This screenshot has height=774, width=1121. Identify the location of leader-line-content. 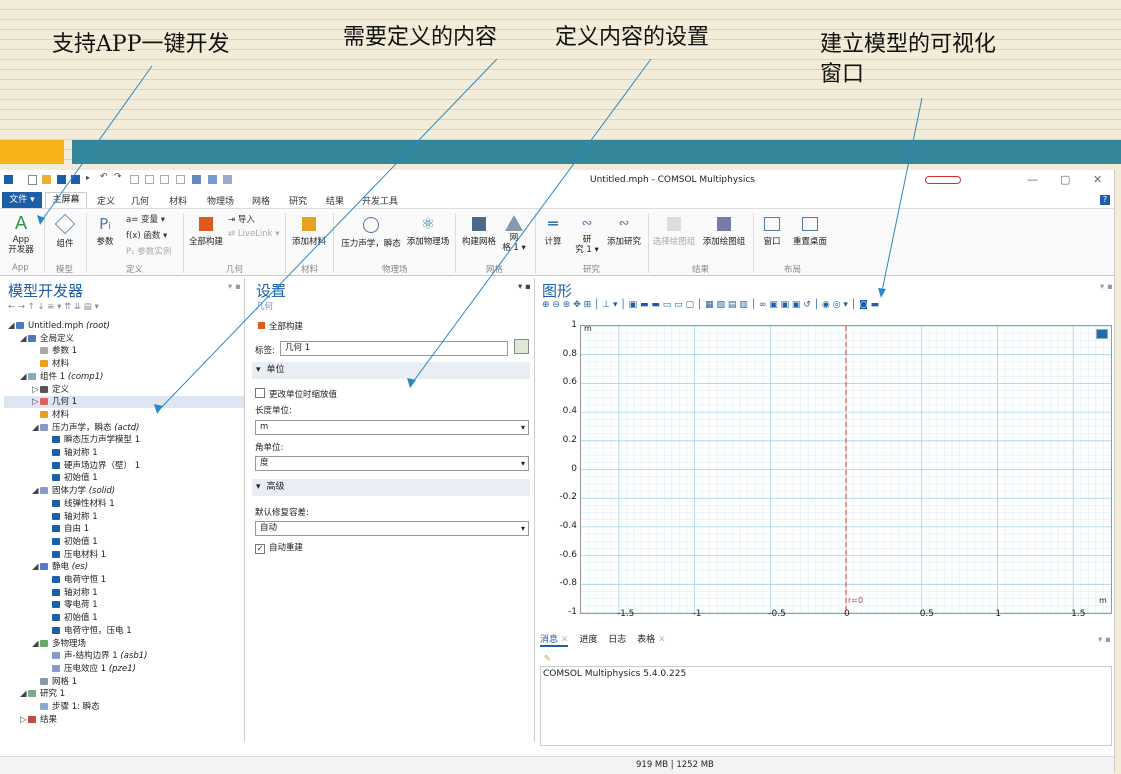
(327, 235).